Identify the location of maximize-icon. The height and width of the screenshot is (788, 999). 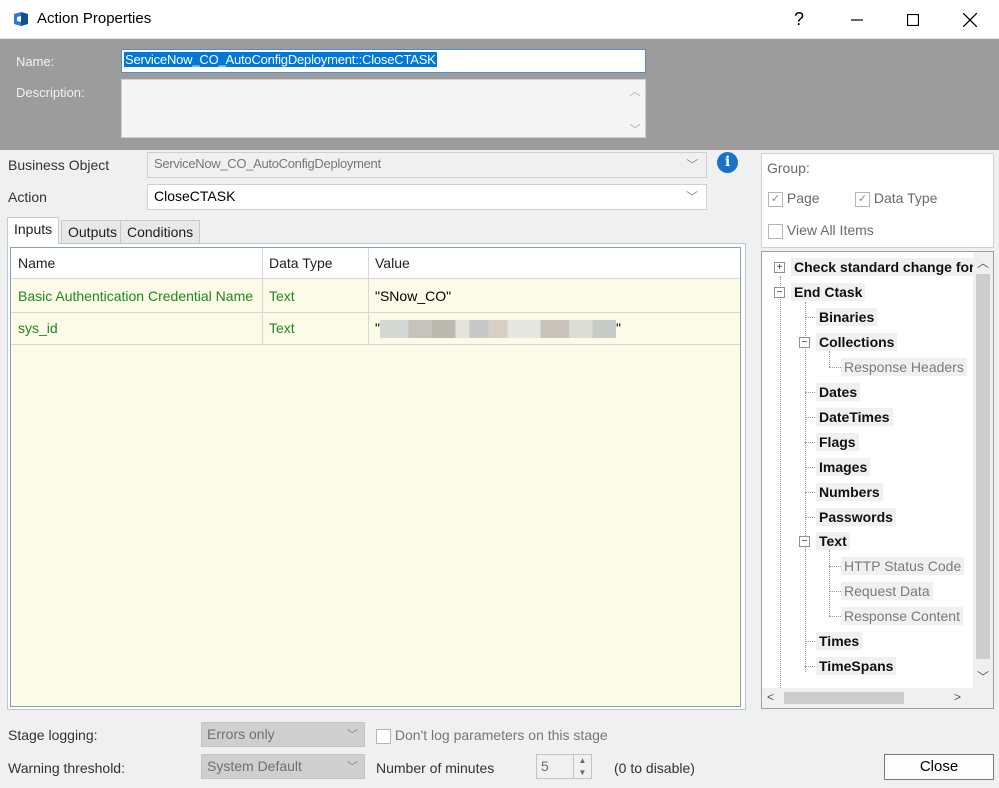
(913, 19).